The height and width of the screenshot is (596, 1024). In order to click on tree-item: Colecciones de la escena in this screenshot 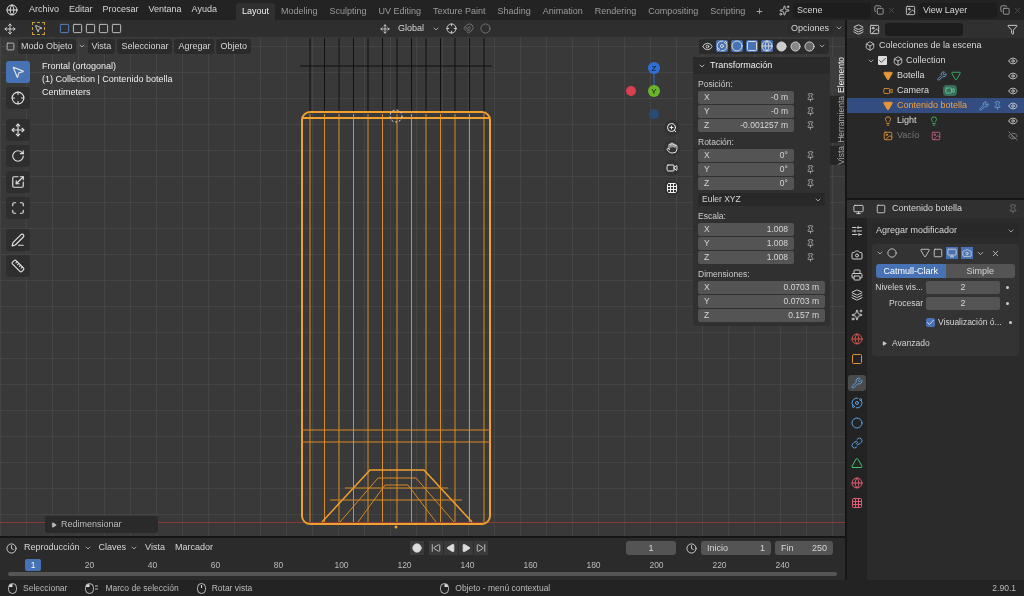, I will do `click(930, 45)`.